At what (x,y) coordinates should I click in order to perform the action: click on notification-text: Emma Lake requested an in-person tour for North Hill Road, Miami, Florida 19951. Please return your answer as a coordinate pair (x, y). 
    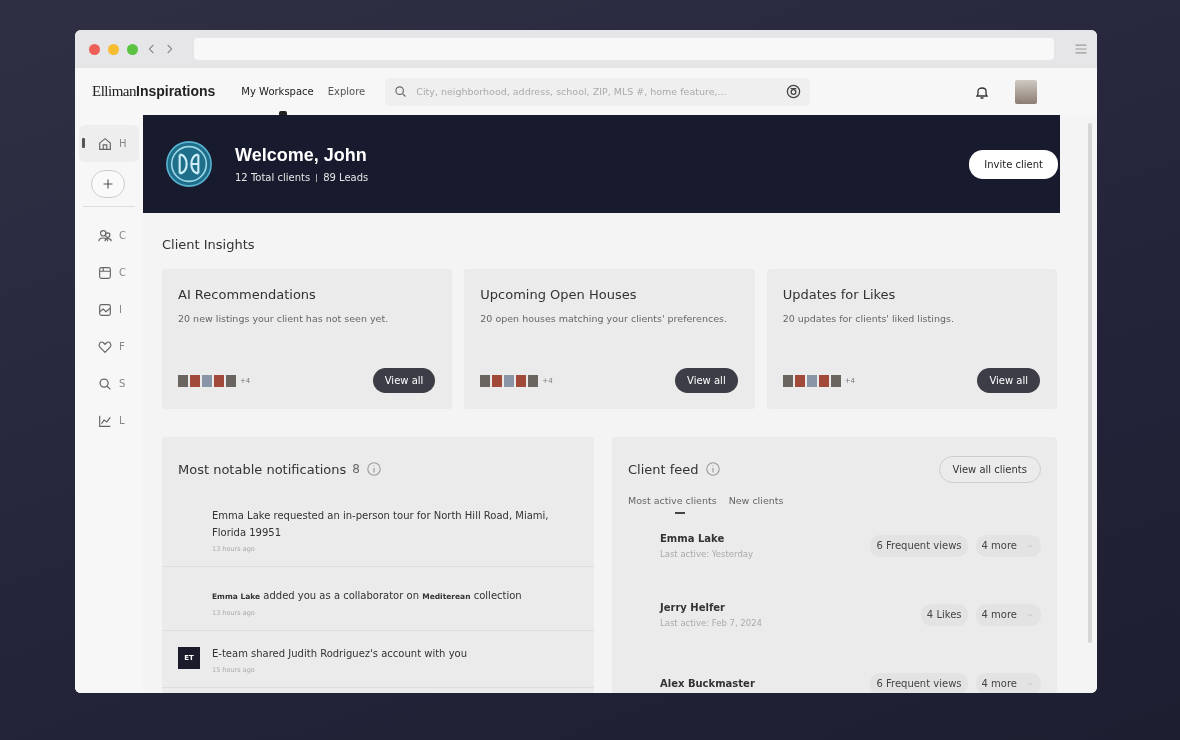
    Looking at the image, I should click on (381, 524).